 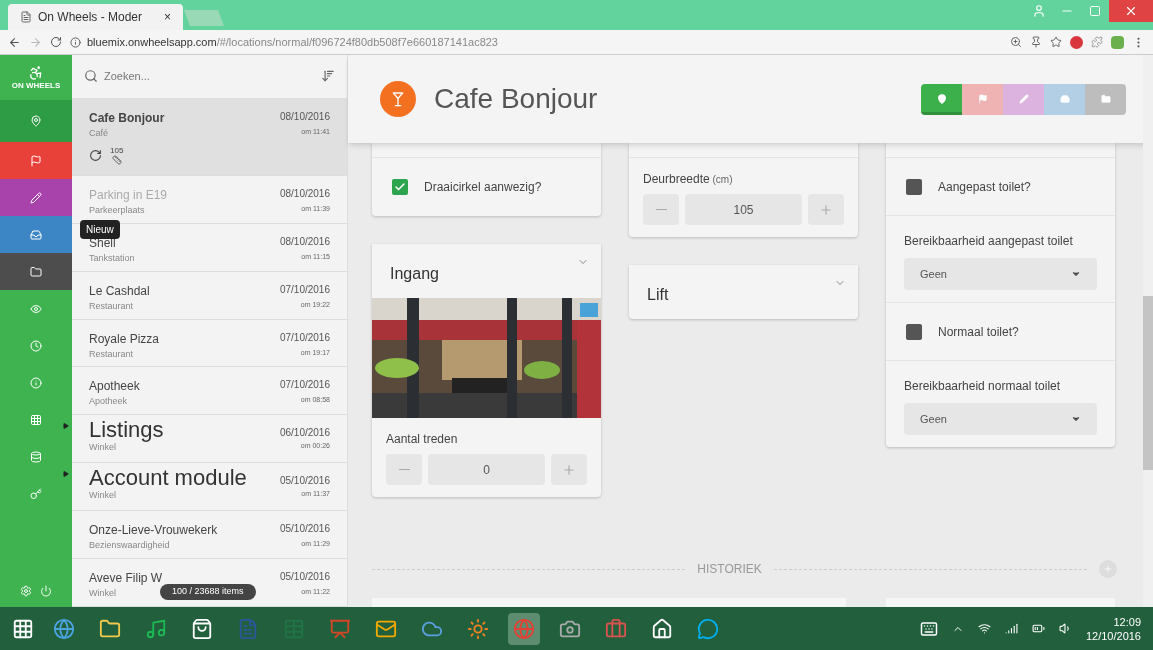 What do you see at coordinates (204, 18) in the screenshot?
I see `new-tab-button` at bounding box center [204, 18].